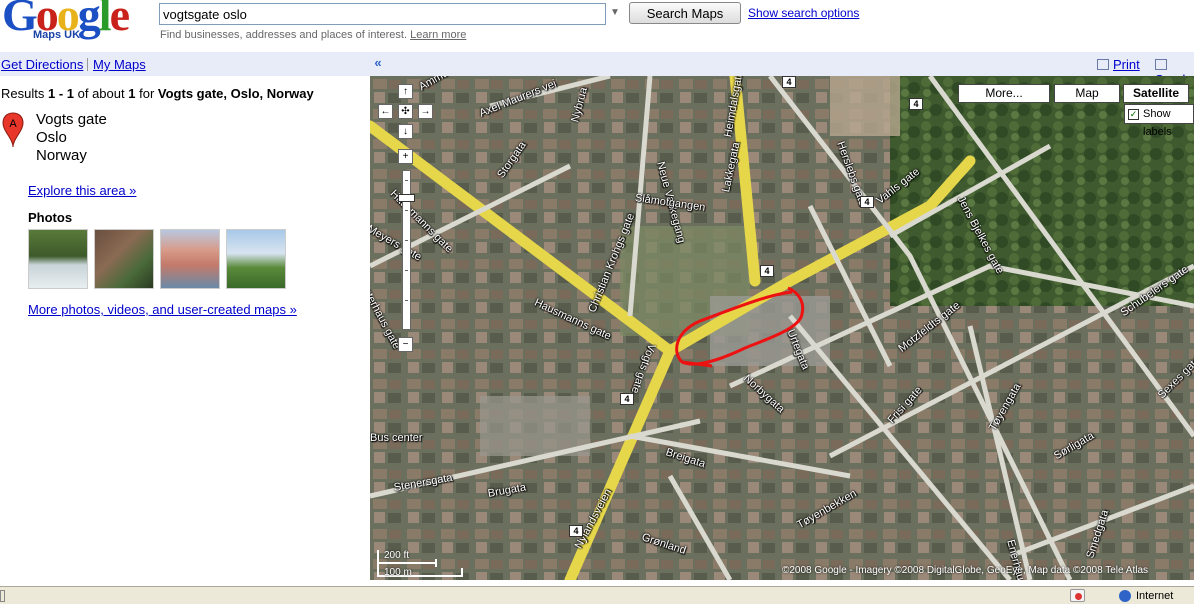  I want to click on show-search-options-link: Show search options, so click(803, 13).